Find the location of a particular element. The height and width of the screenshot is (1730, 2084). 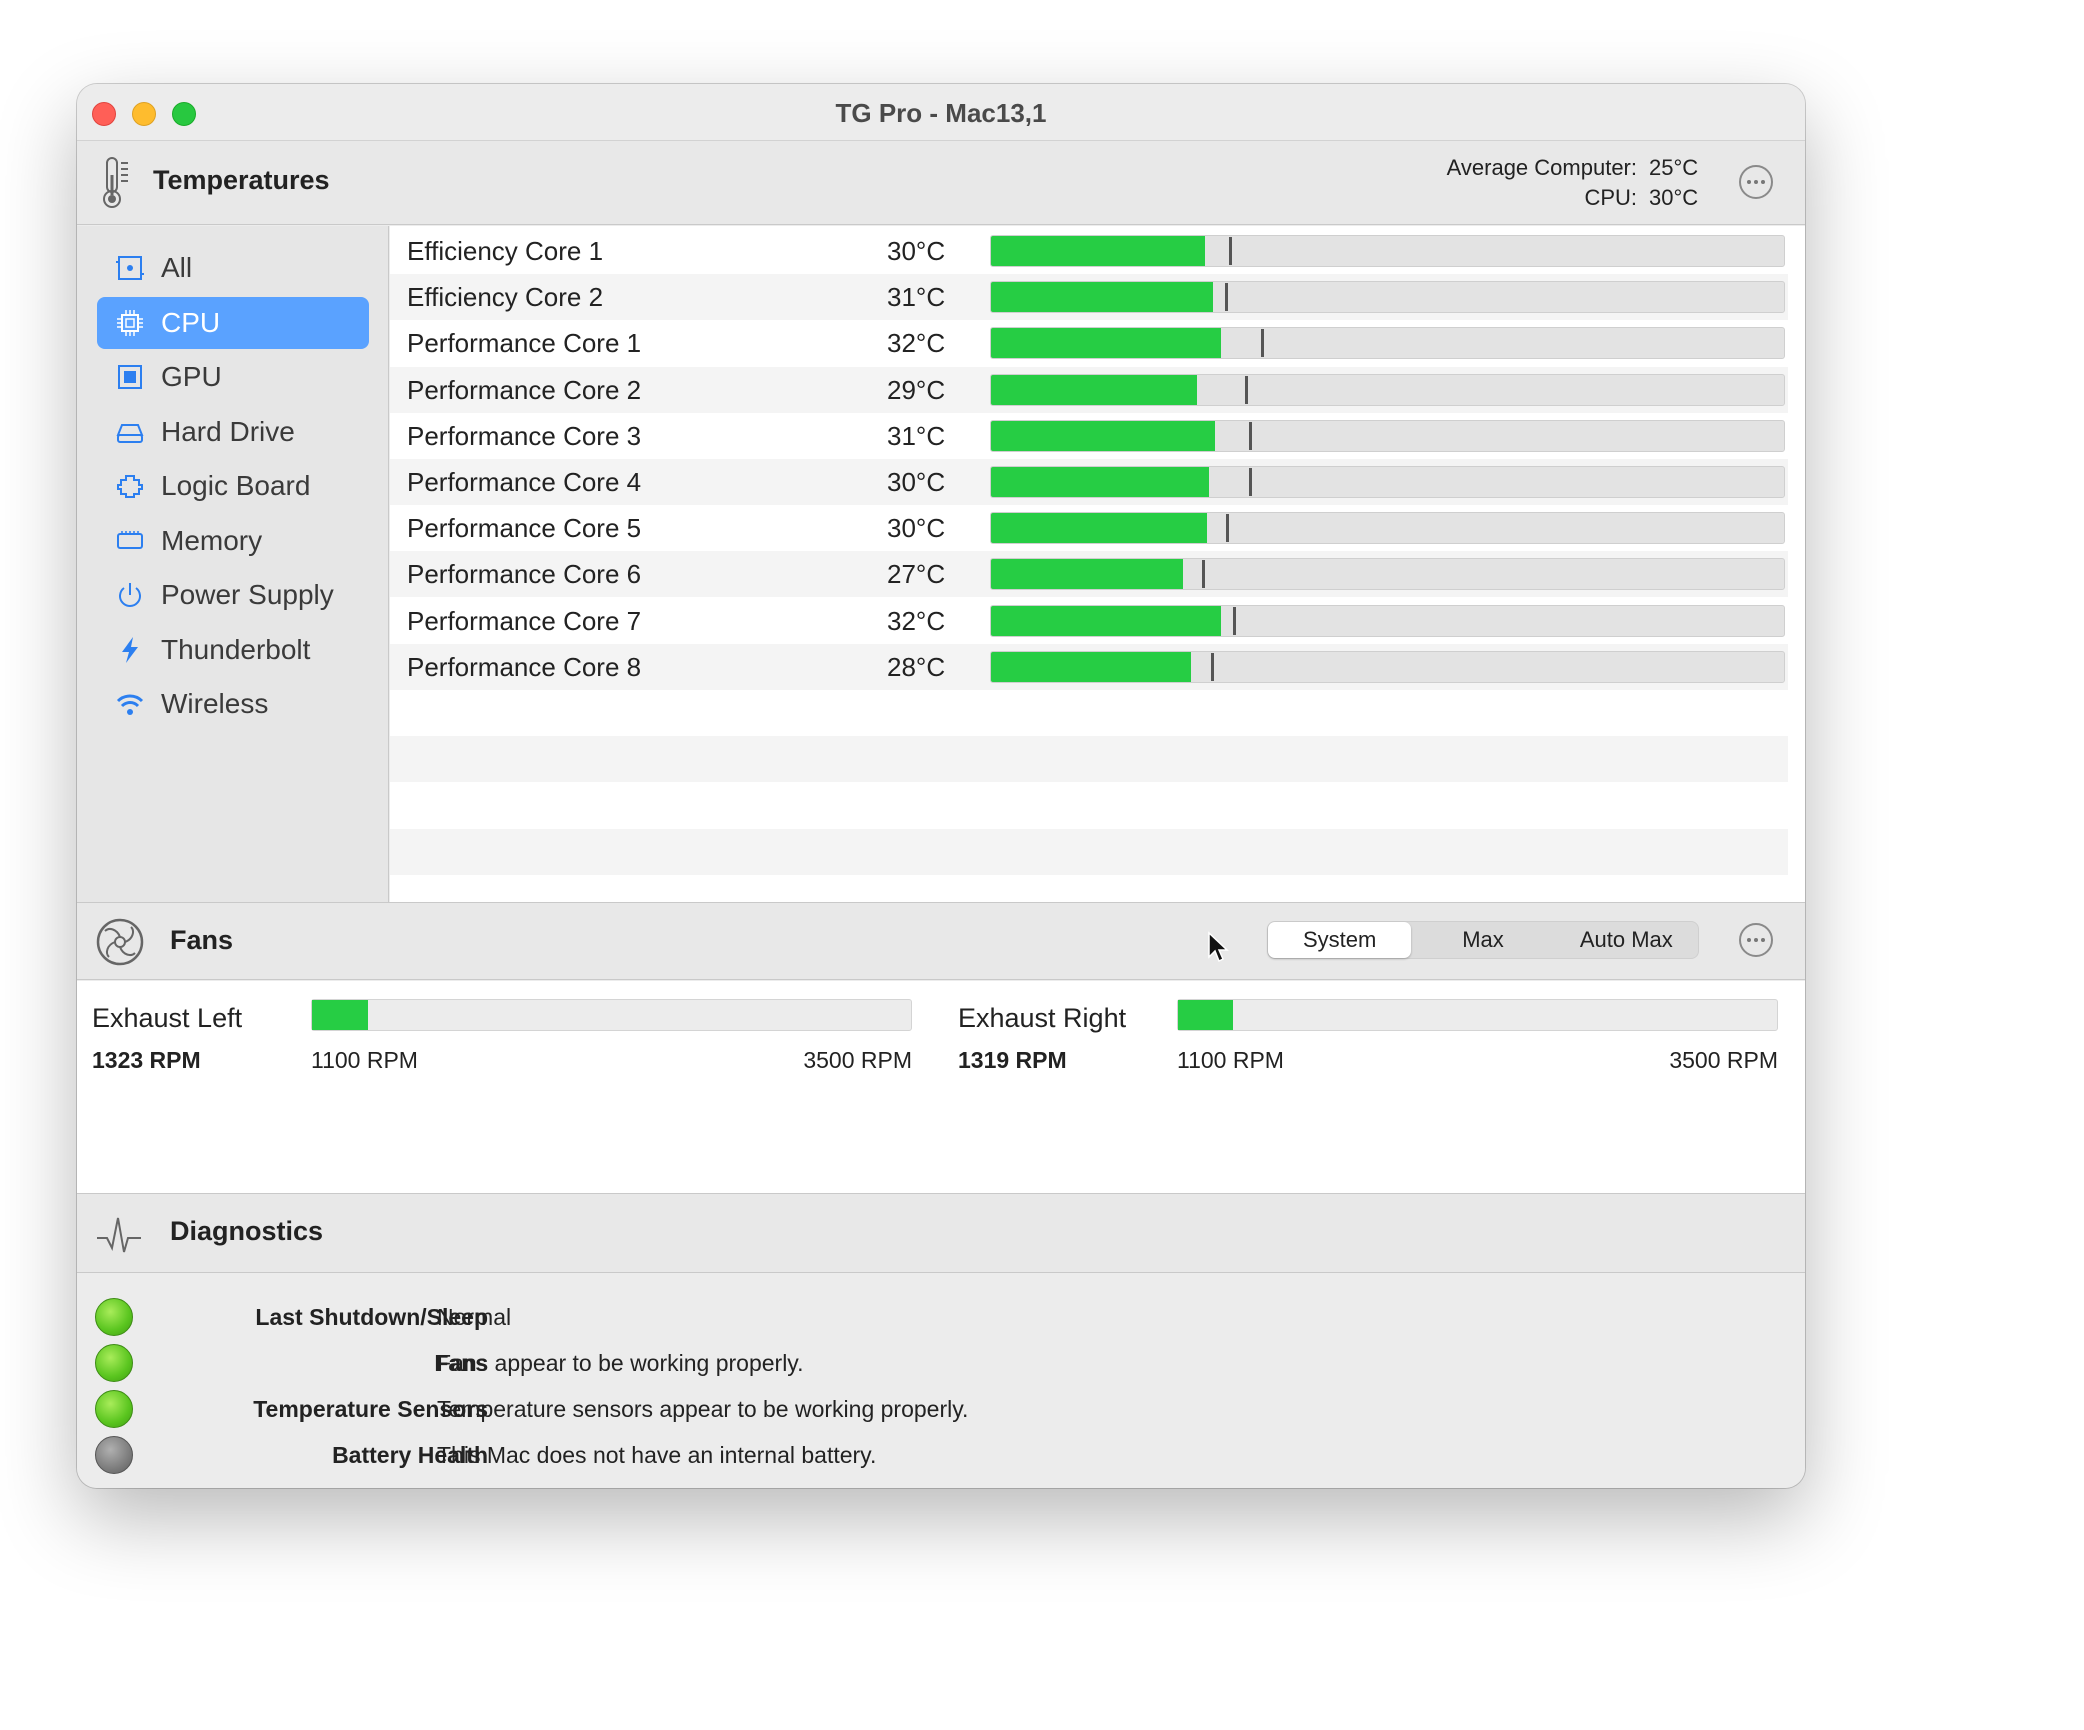

memory-icon is located at coordinates (130, 541).